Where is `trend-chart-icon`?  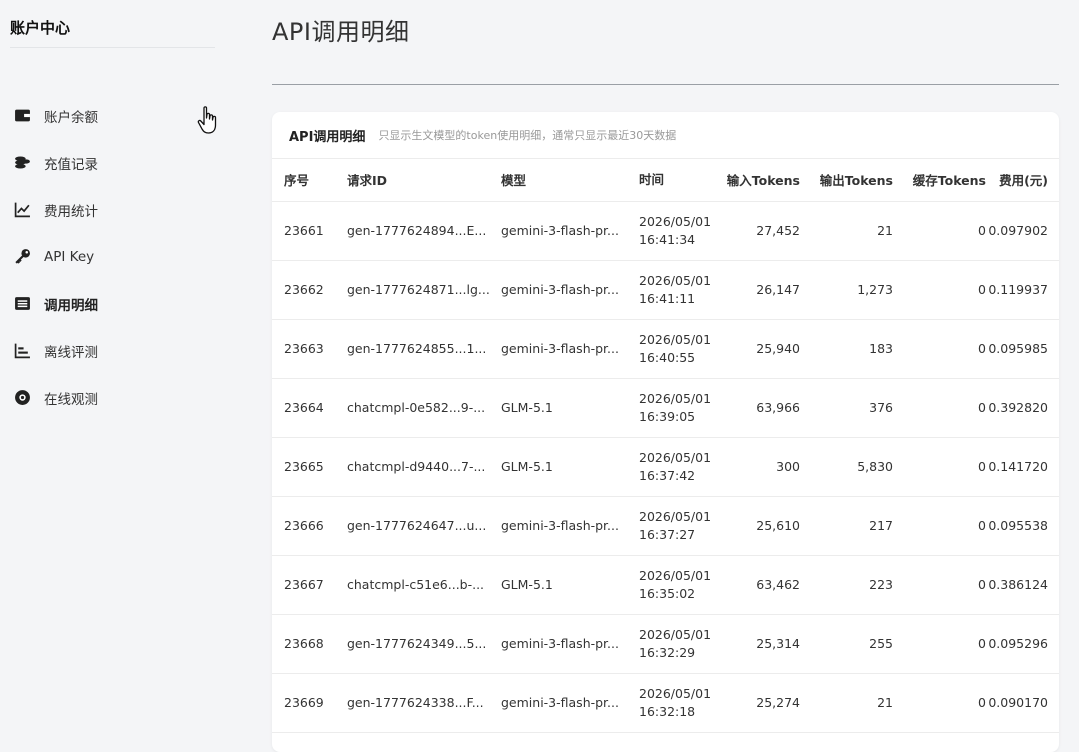 trend-chart-icon is located at coordinates (22, 210).